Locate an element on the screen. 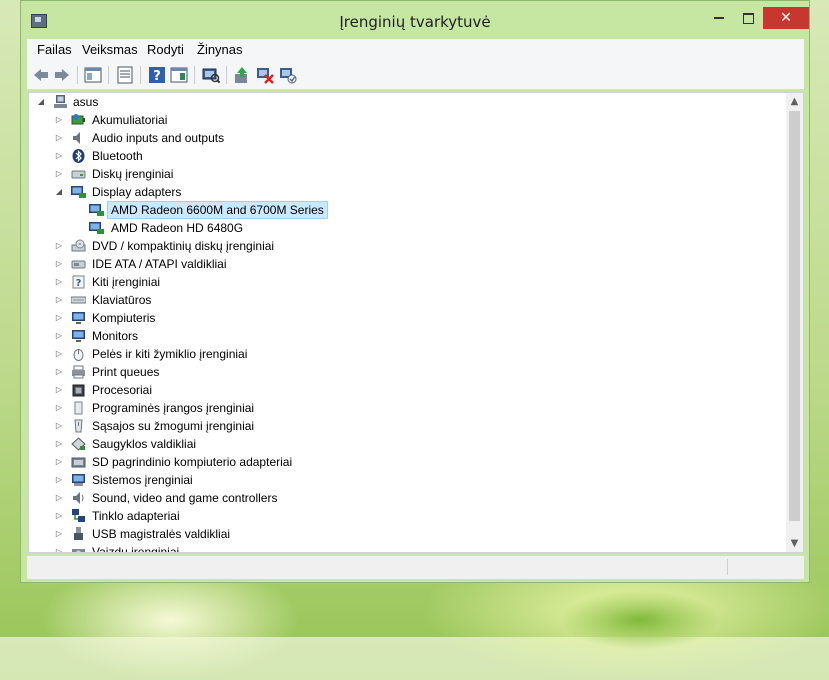 This screenshot has width=829, height=680. close-icon: ✕ is located at coordinates (786, 18).